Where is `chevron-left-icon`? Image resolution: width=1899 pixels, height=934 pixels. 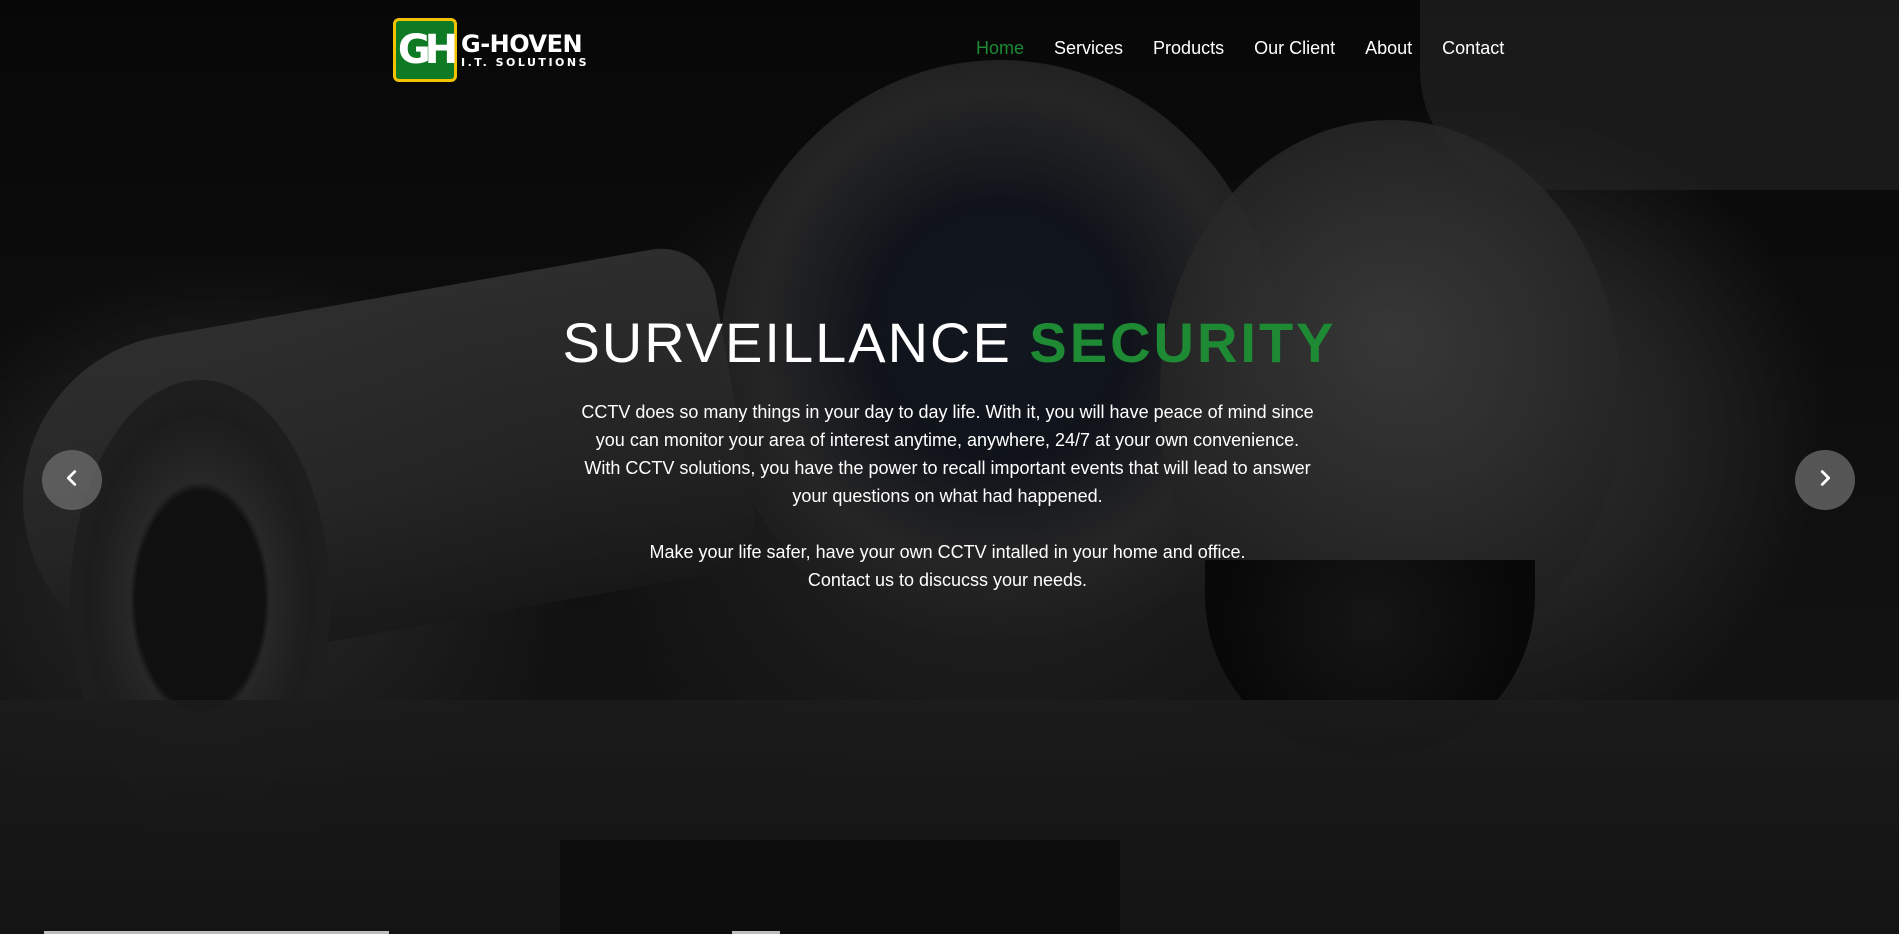
chevron-left-icon is located at coordinates (72, 480).